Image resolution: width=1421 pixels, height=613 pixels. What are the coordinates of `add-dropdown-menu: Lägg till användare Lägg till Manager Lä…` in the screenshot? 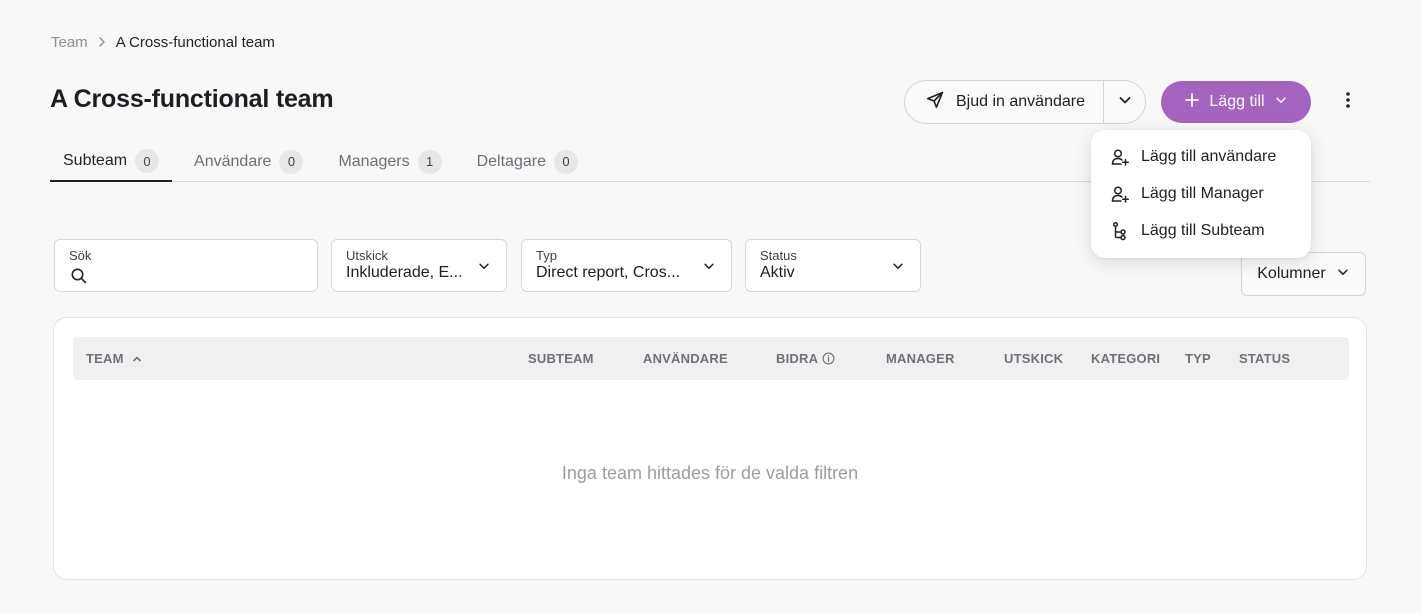 It's located at (1201, 194).